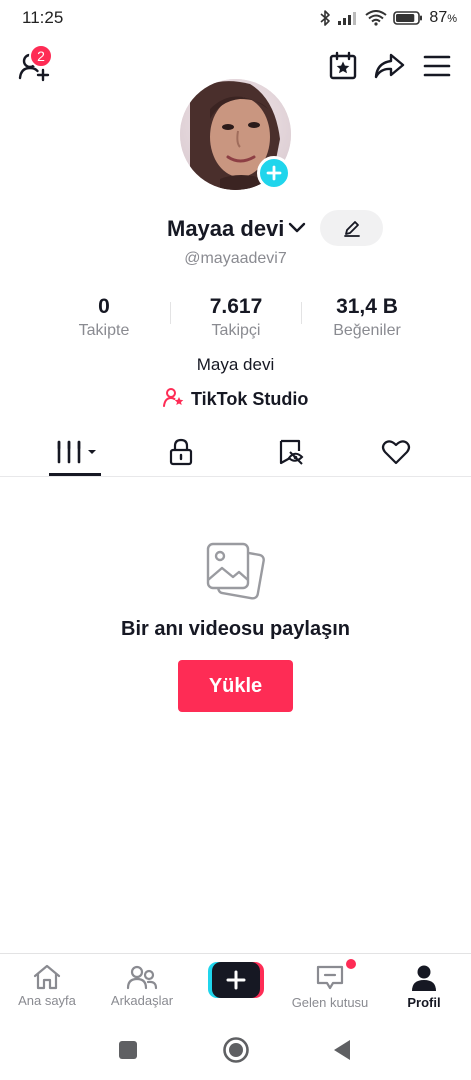 The height and width of the screenshot is (1080, 471). What do you see at coordinates (437, 66) in the screenshot?
I see `menu-icon` at bounding box center [437, 66].